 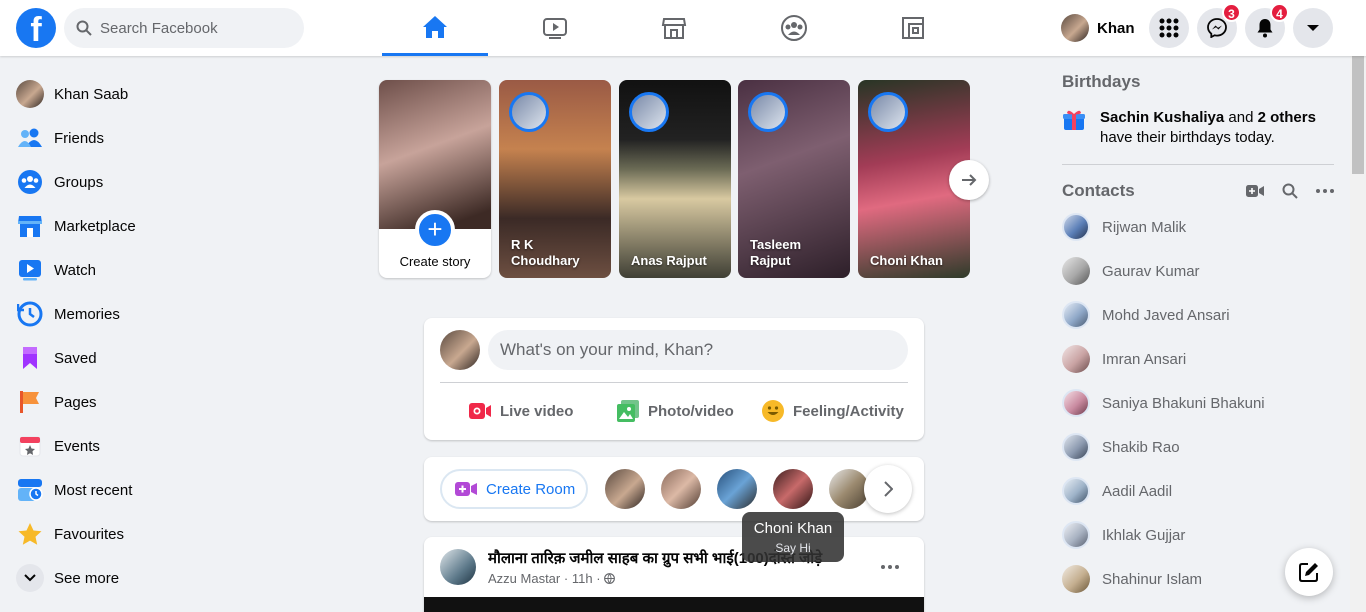 I want to click on tab-marketplace, so click(x=674, y=28).